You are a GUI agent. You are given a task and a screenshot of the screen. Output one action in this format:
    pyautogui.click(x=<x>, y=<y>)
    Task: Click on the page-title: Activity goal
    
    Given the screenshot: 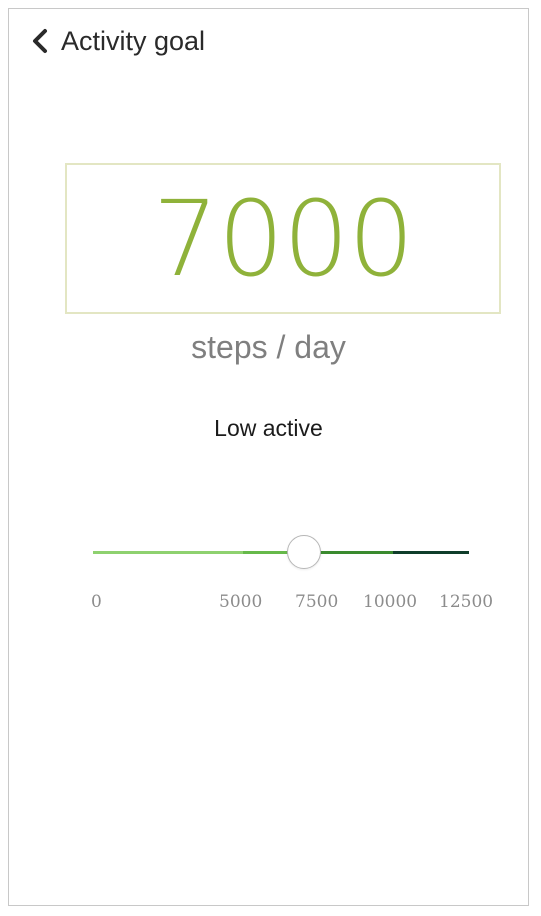 What is the action you would take?
    pyautogui.click(x=133, y=41)
    